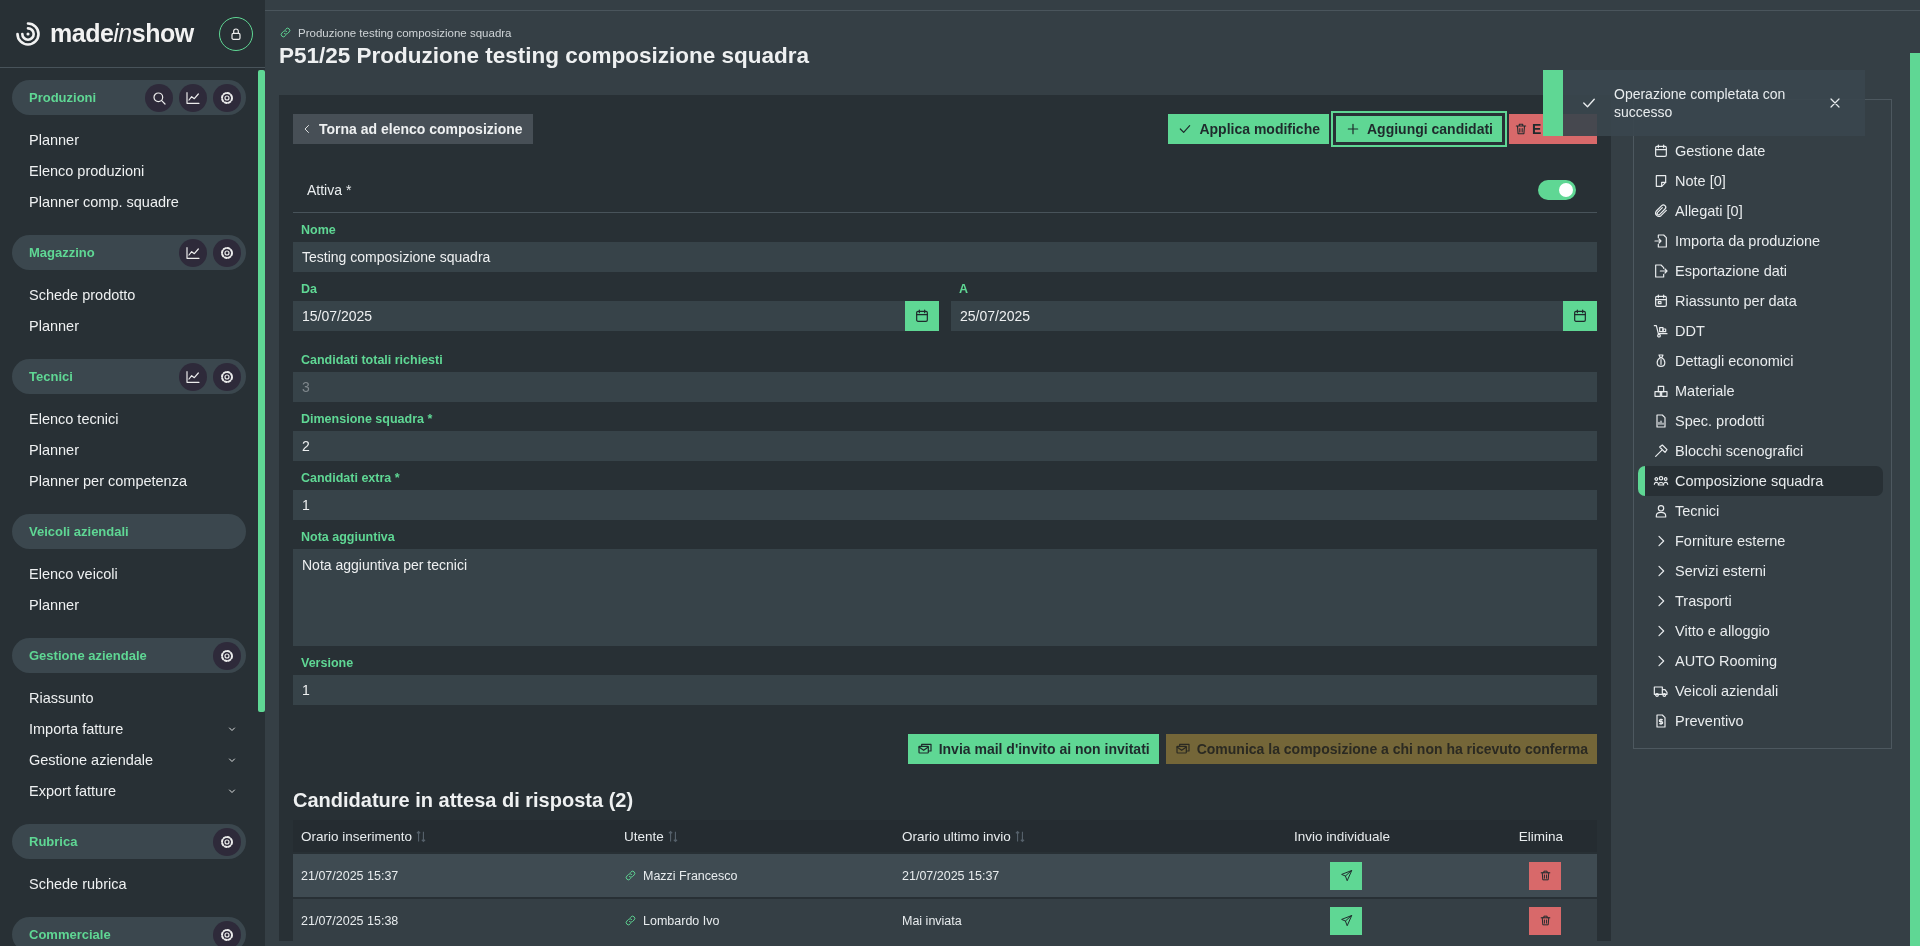 The width and height of the screenshot is (1920, 946). I want to click on menu-item: Materiale, so click(1760, 391).